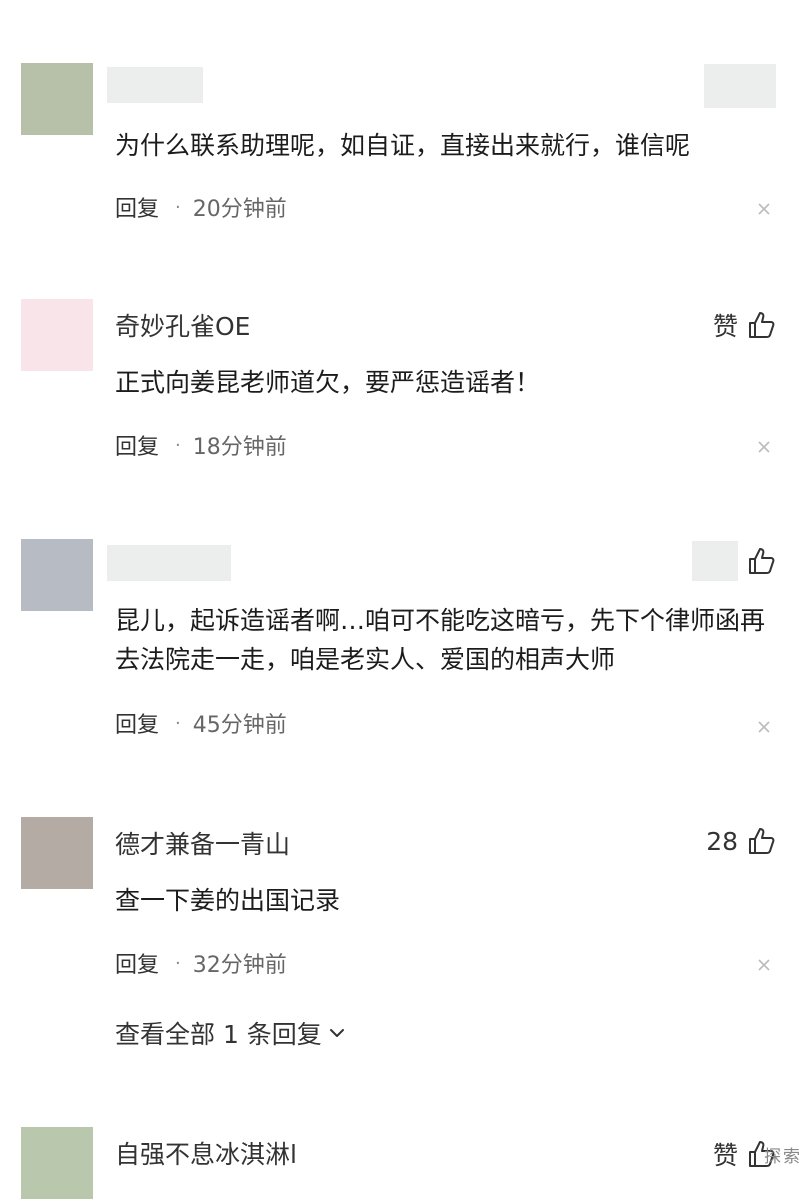  I want to click on comment-meta: 回复 · 18分钟前, so click(201, 445).